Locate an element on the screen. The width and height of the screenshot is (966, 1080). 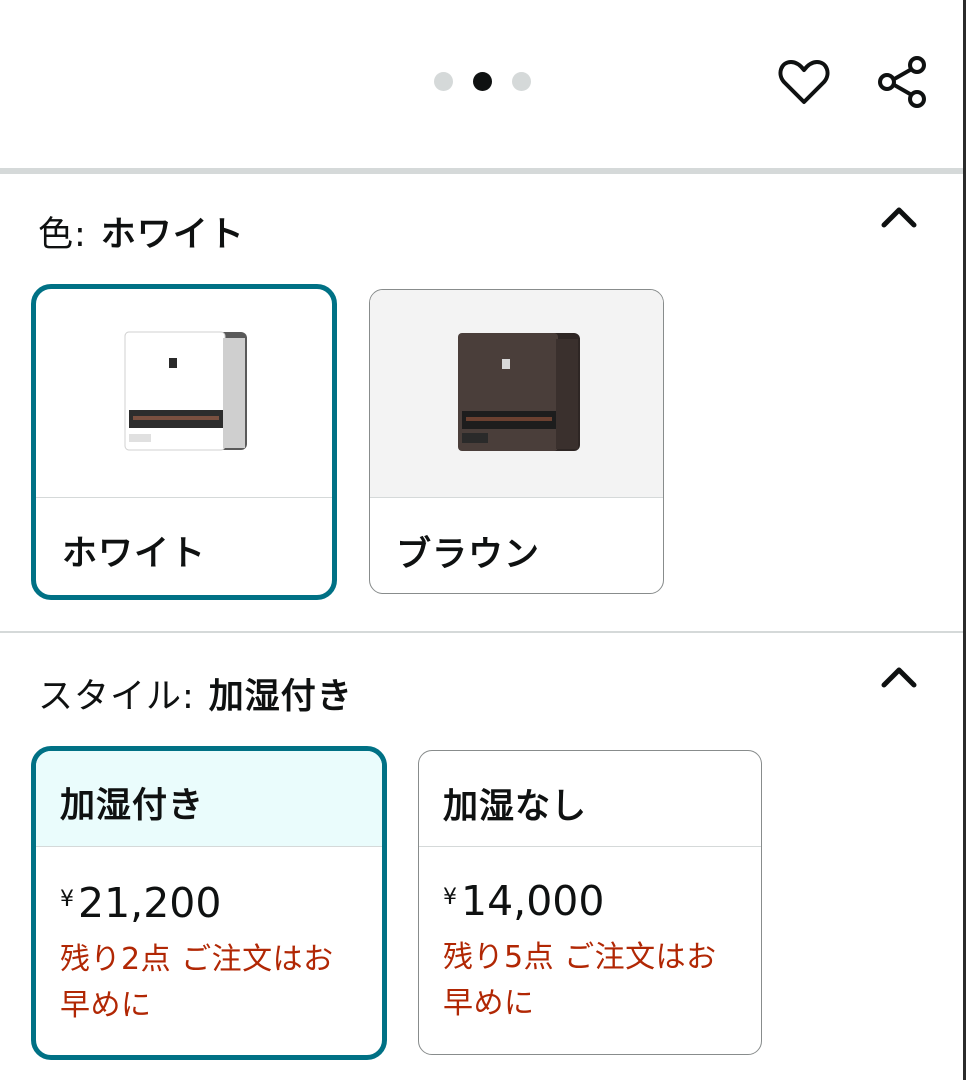
style-collapse-button is located at coordinates (899, 677).